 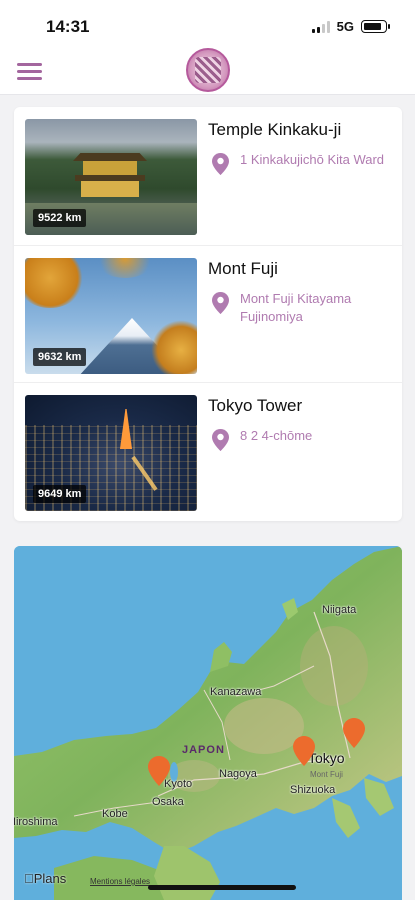 What do you see at coordinates (339, 610) in the screenshot?
I see `map-label-niigata: Niigata` at bounding box center [339, 610].